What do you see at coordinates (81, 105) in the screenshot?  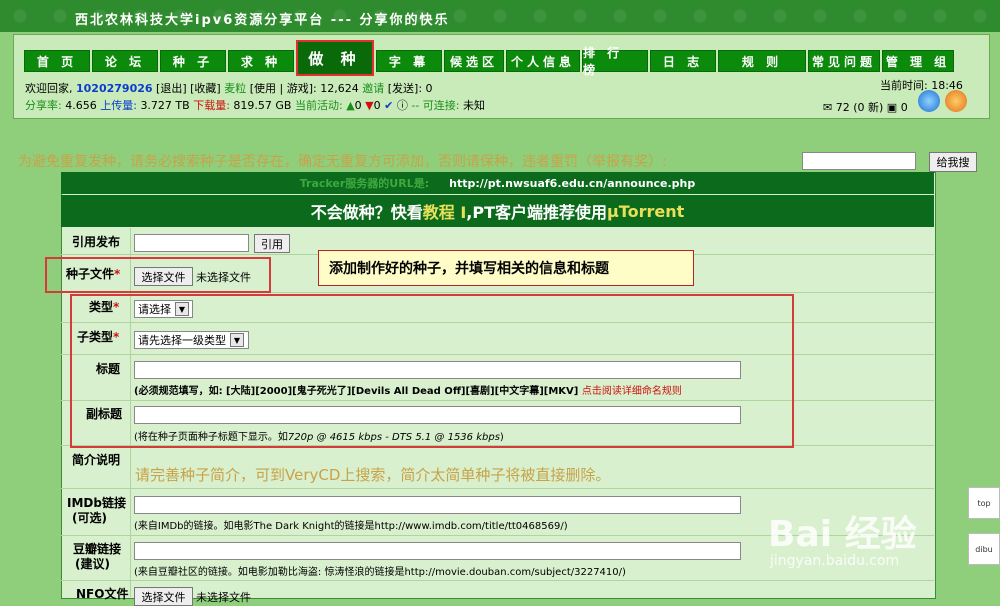 I see `ratio-value: 4.656` at bounding box center [81, 105].